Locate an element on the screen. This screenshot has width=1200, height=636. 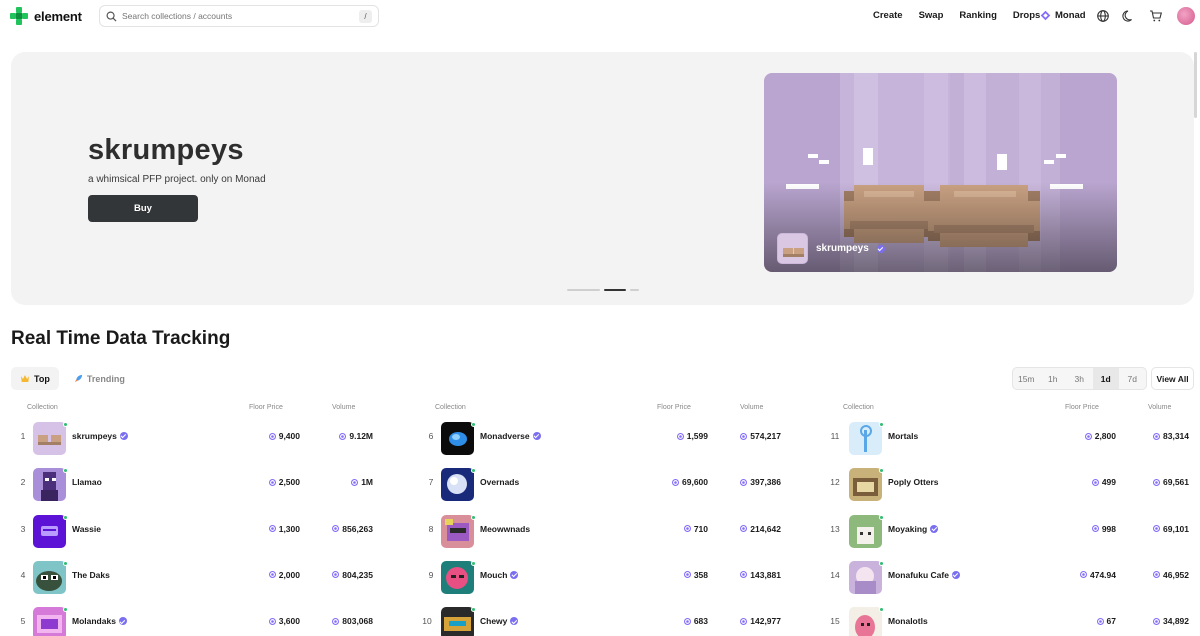
buy-button: Buy is located at coordinates (143, 208).